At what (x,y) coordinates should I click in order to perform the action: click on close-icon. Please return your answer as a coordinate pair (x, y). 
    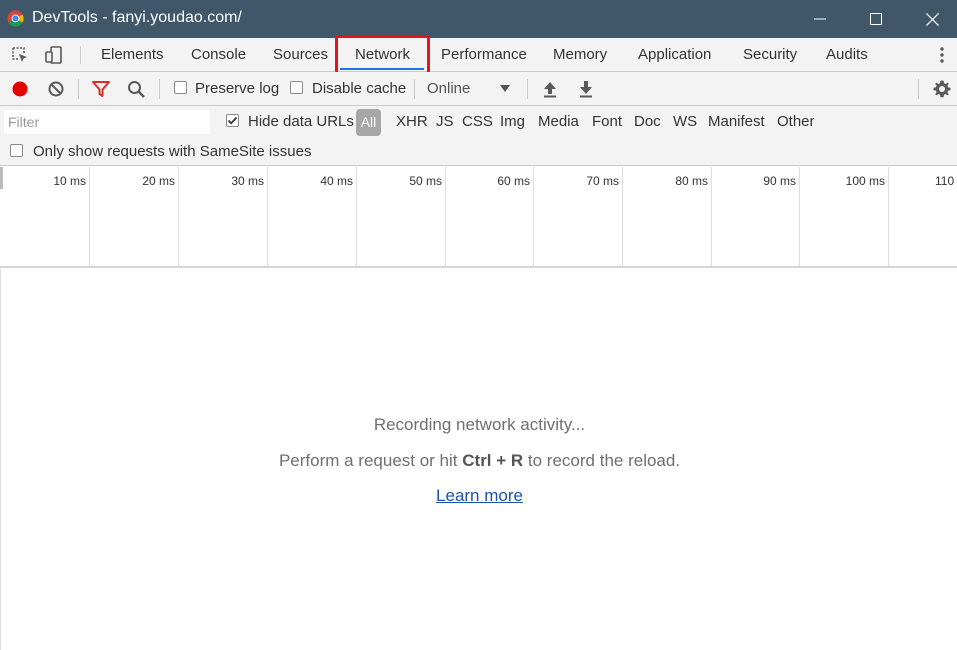
    Looking at the image, I should click on (932, 19).